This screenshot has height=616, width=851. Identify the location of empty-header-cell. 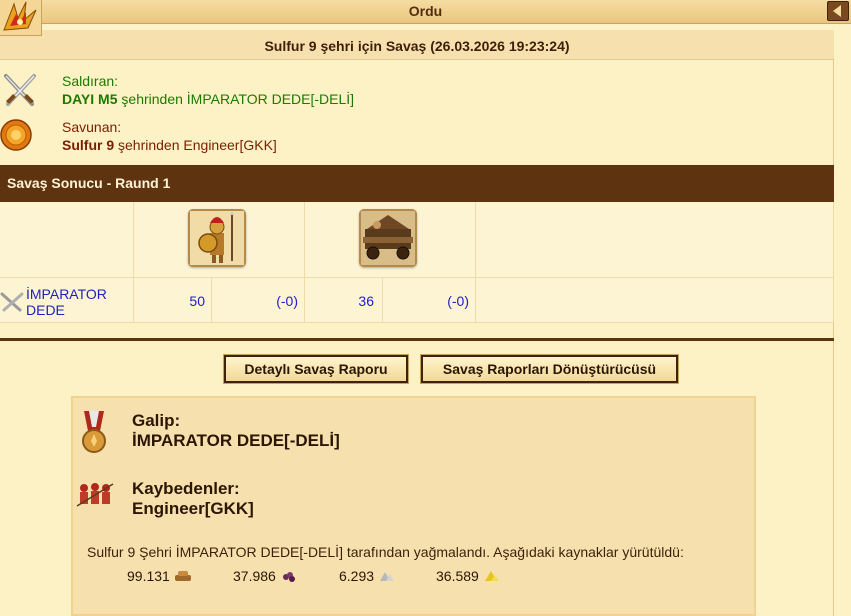
(655, 240).